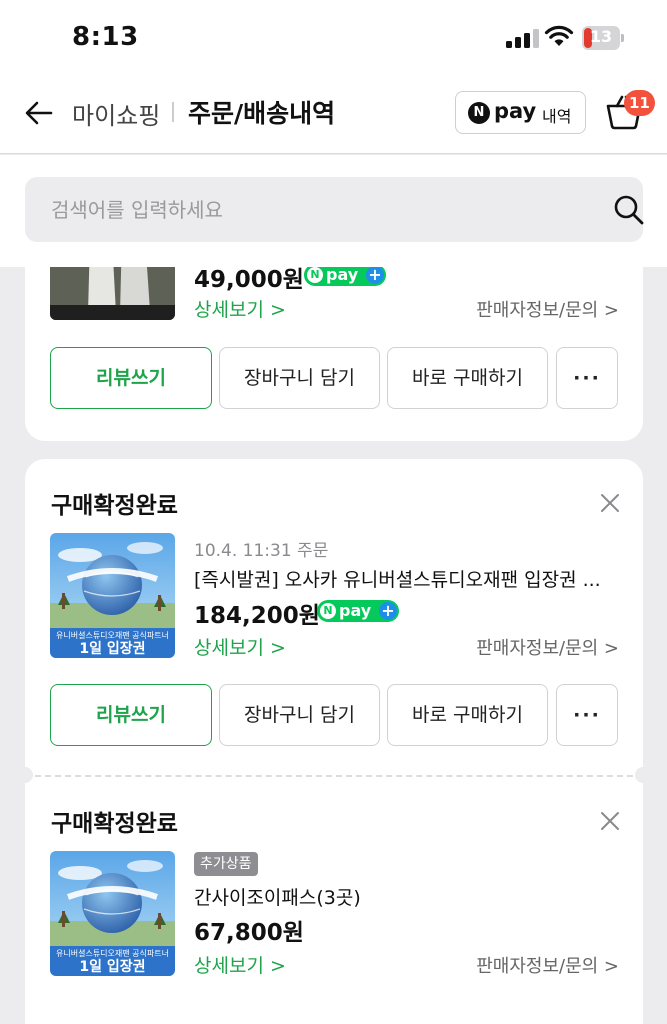  Describe the element at coordinates (116, 113) in the screenshot. I see `breadcrumb-parent: 마이쇼핑` at that location.